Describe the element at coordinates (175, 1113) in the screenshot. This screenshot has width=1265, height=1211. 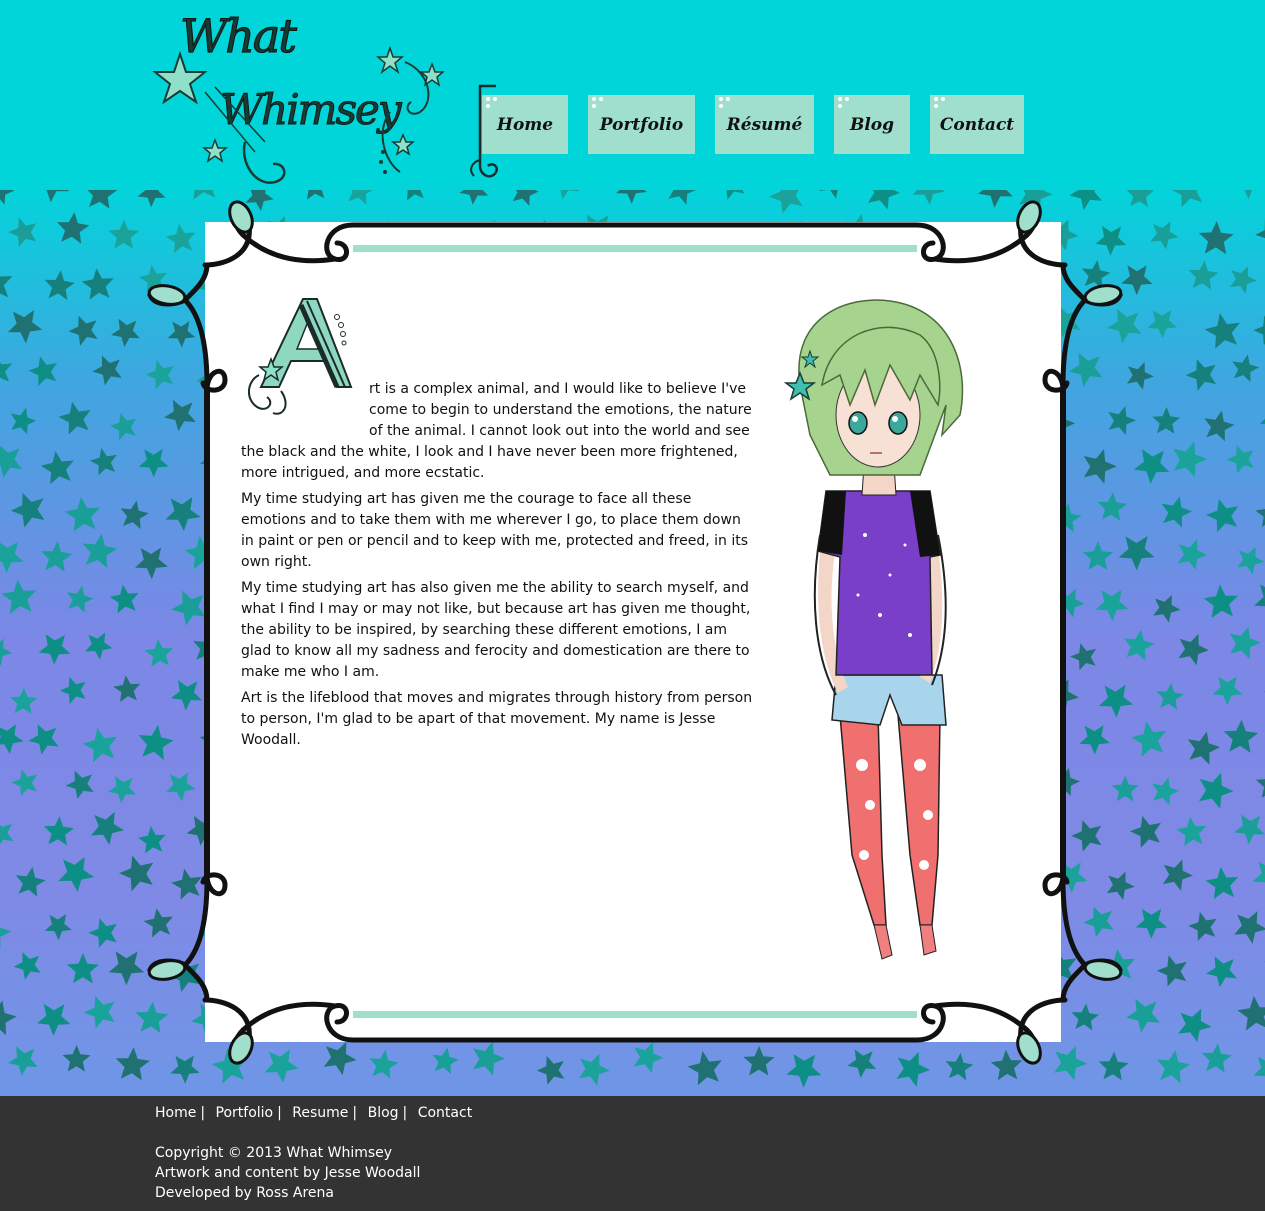
I see `footer-link-home: Home` at that location.